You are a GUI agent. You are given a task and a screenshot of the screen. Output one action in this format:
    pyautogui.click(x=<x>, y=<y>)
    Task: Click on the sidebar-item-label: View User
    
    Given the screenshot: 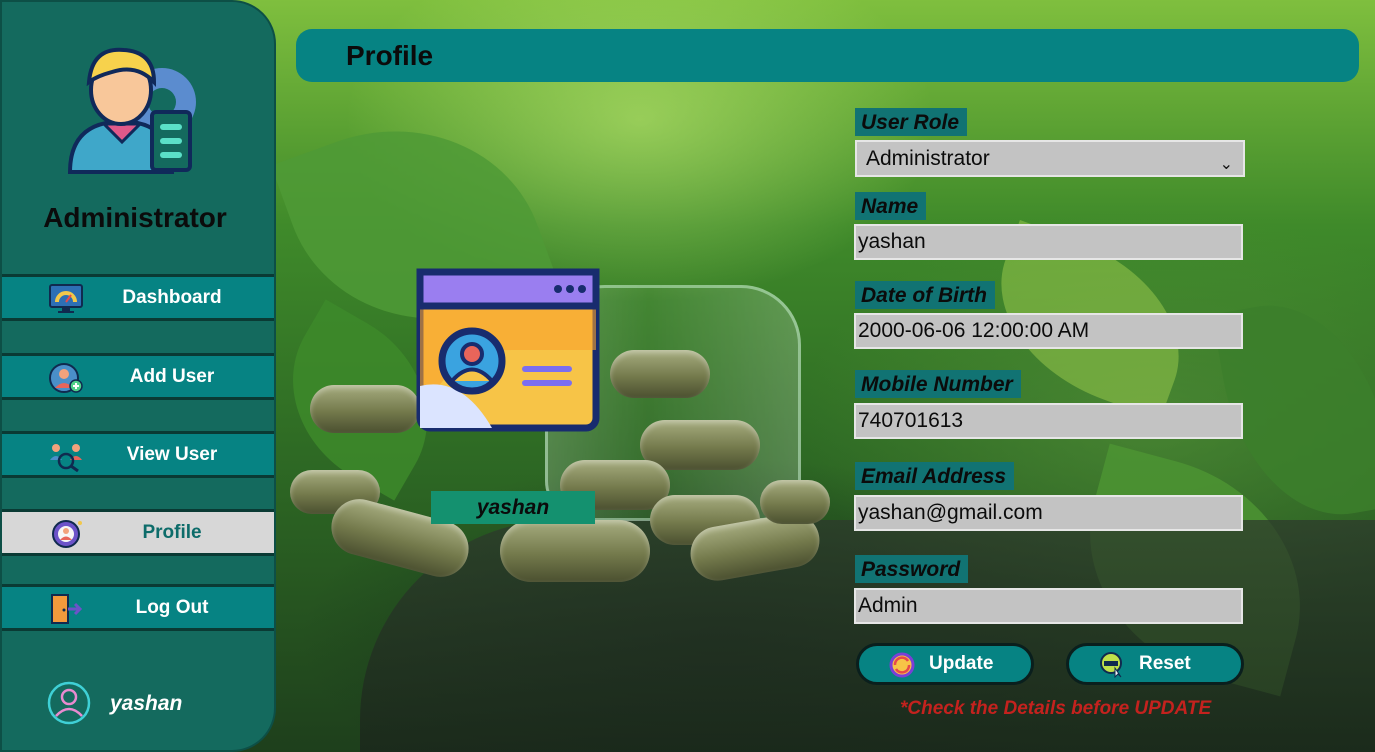 What is the action you would take?
    pyautogui.click(x=172, y=454)
    